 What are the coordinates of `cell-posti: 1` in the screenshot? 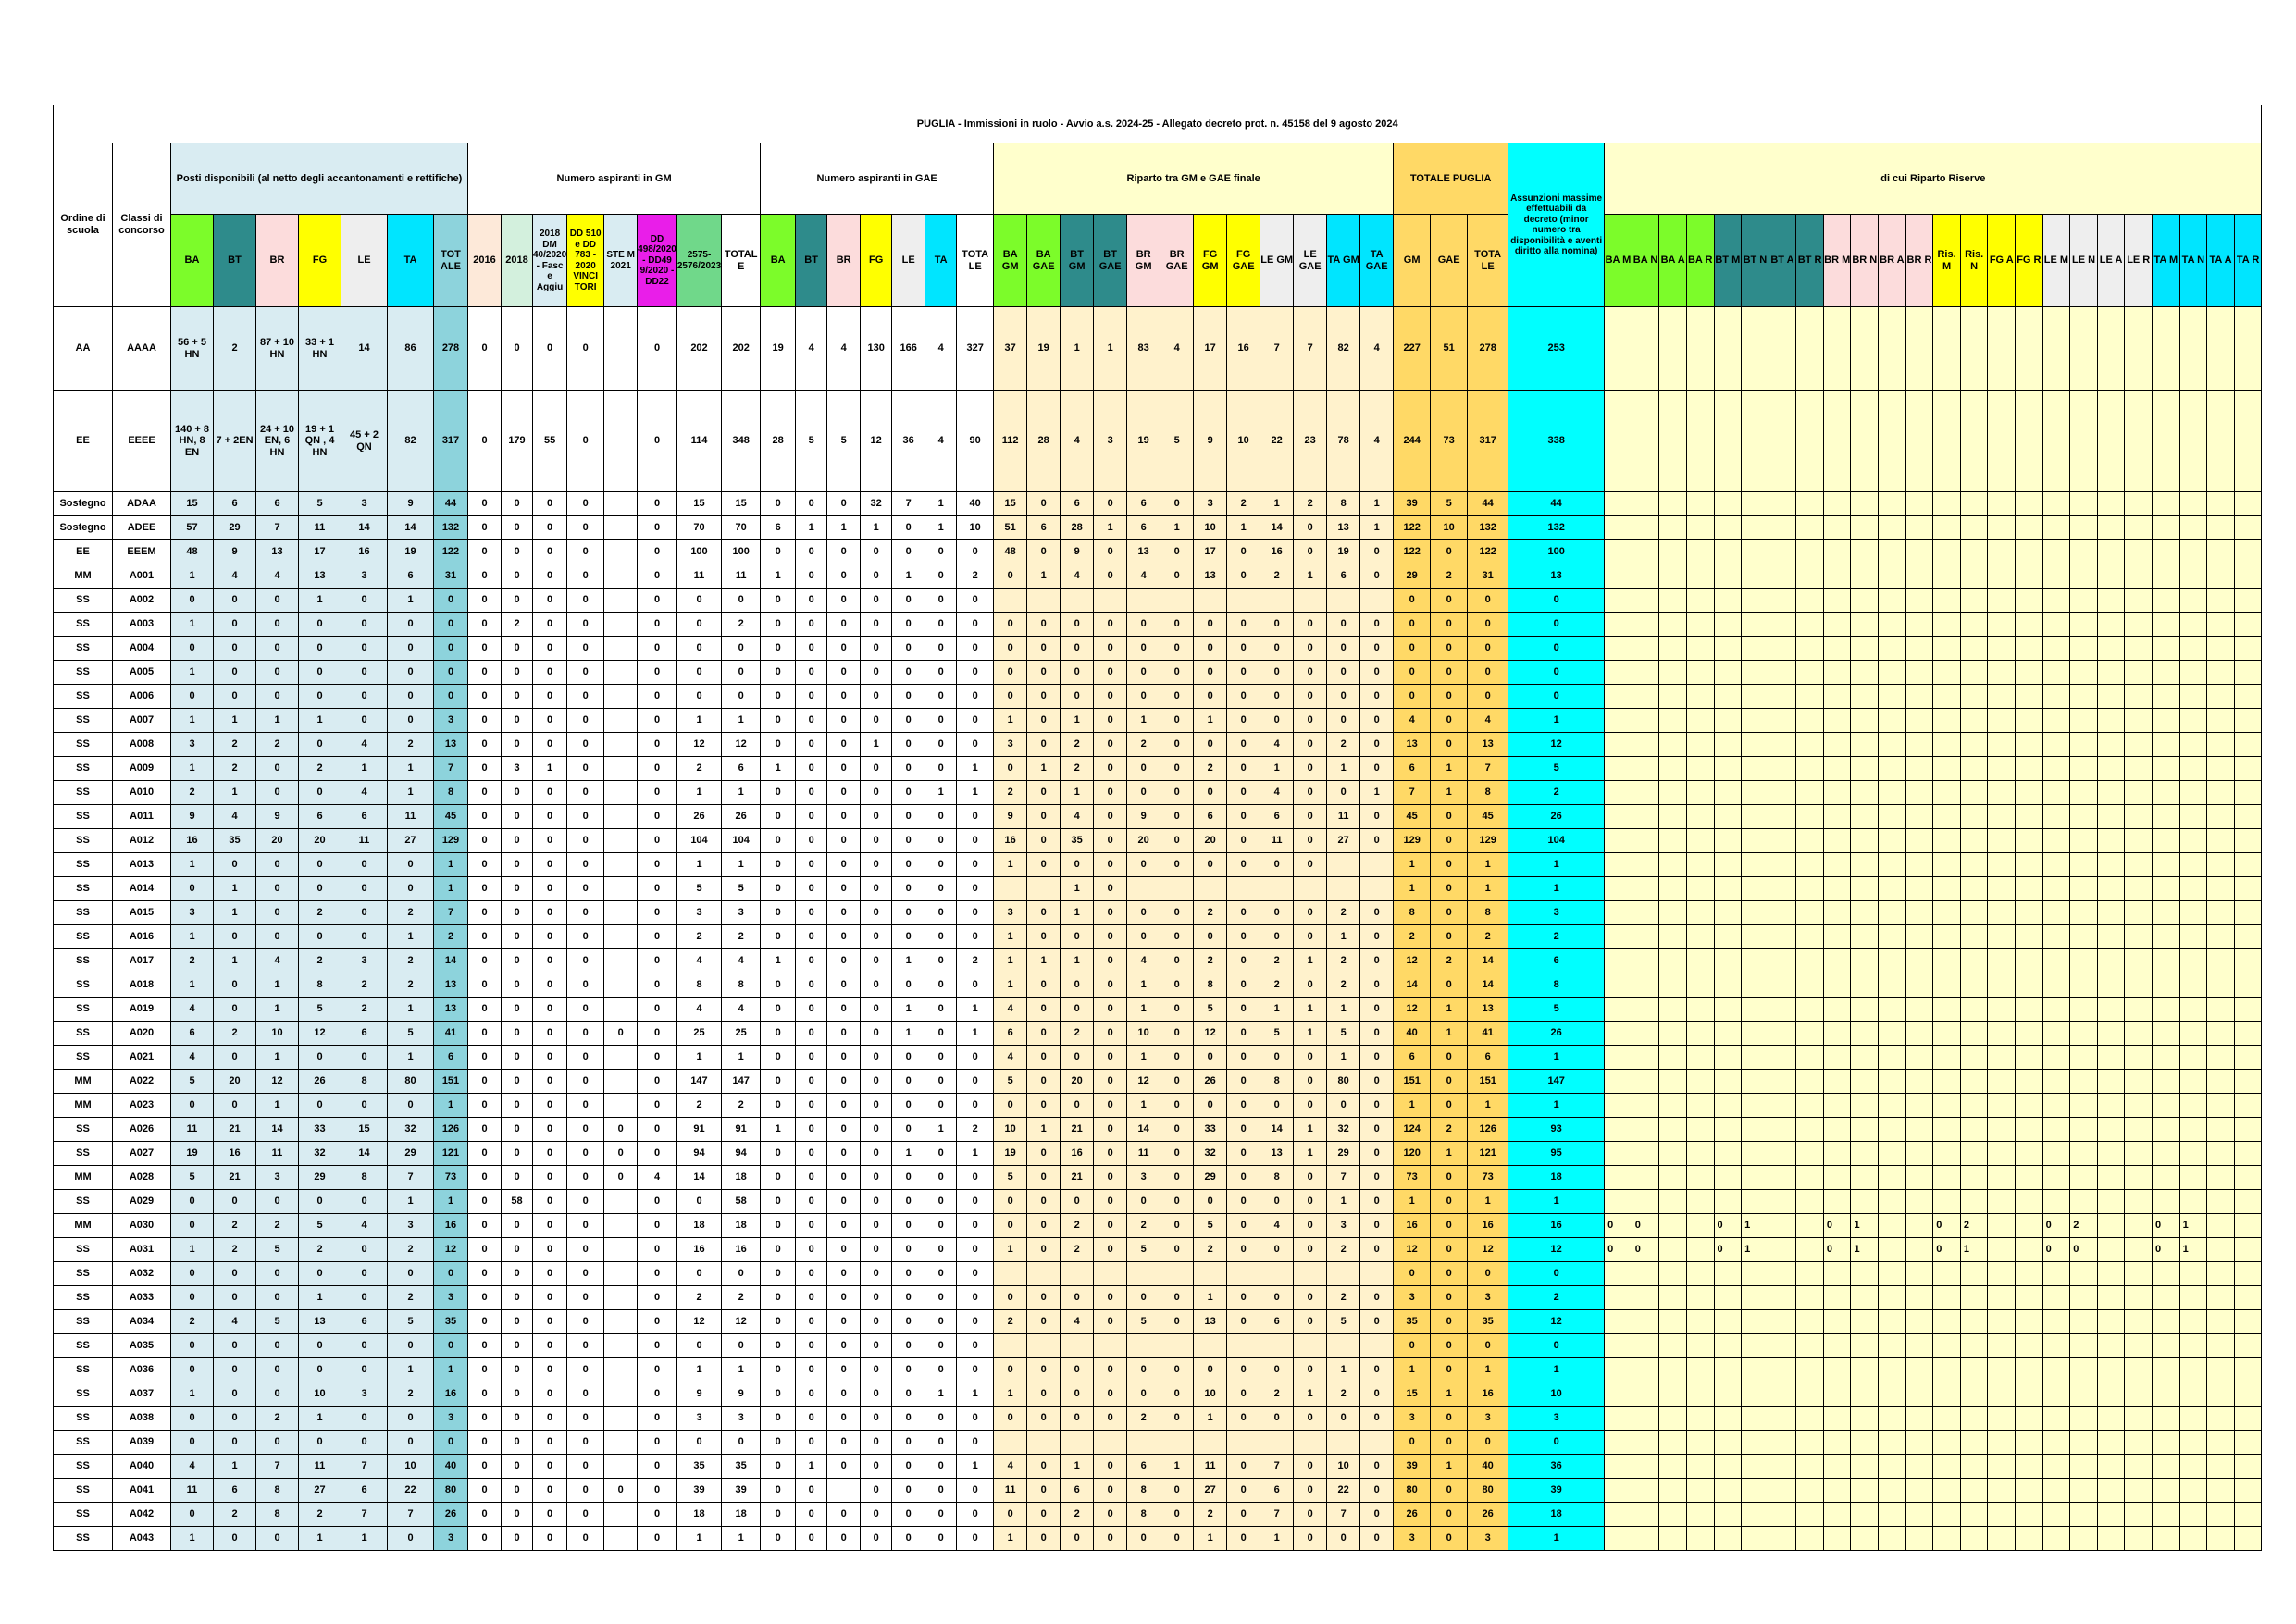 It's located at (192, 864).